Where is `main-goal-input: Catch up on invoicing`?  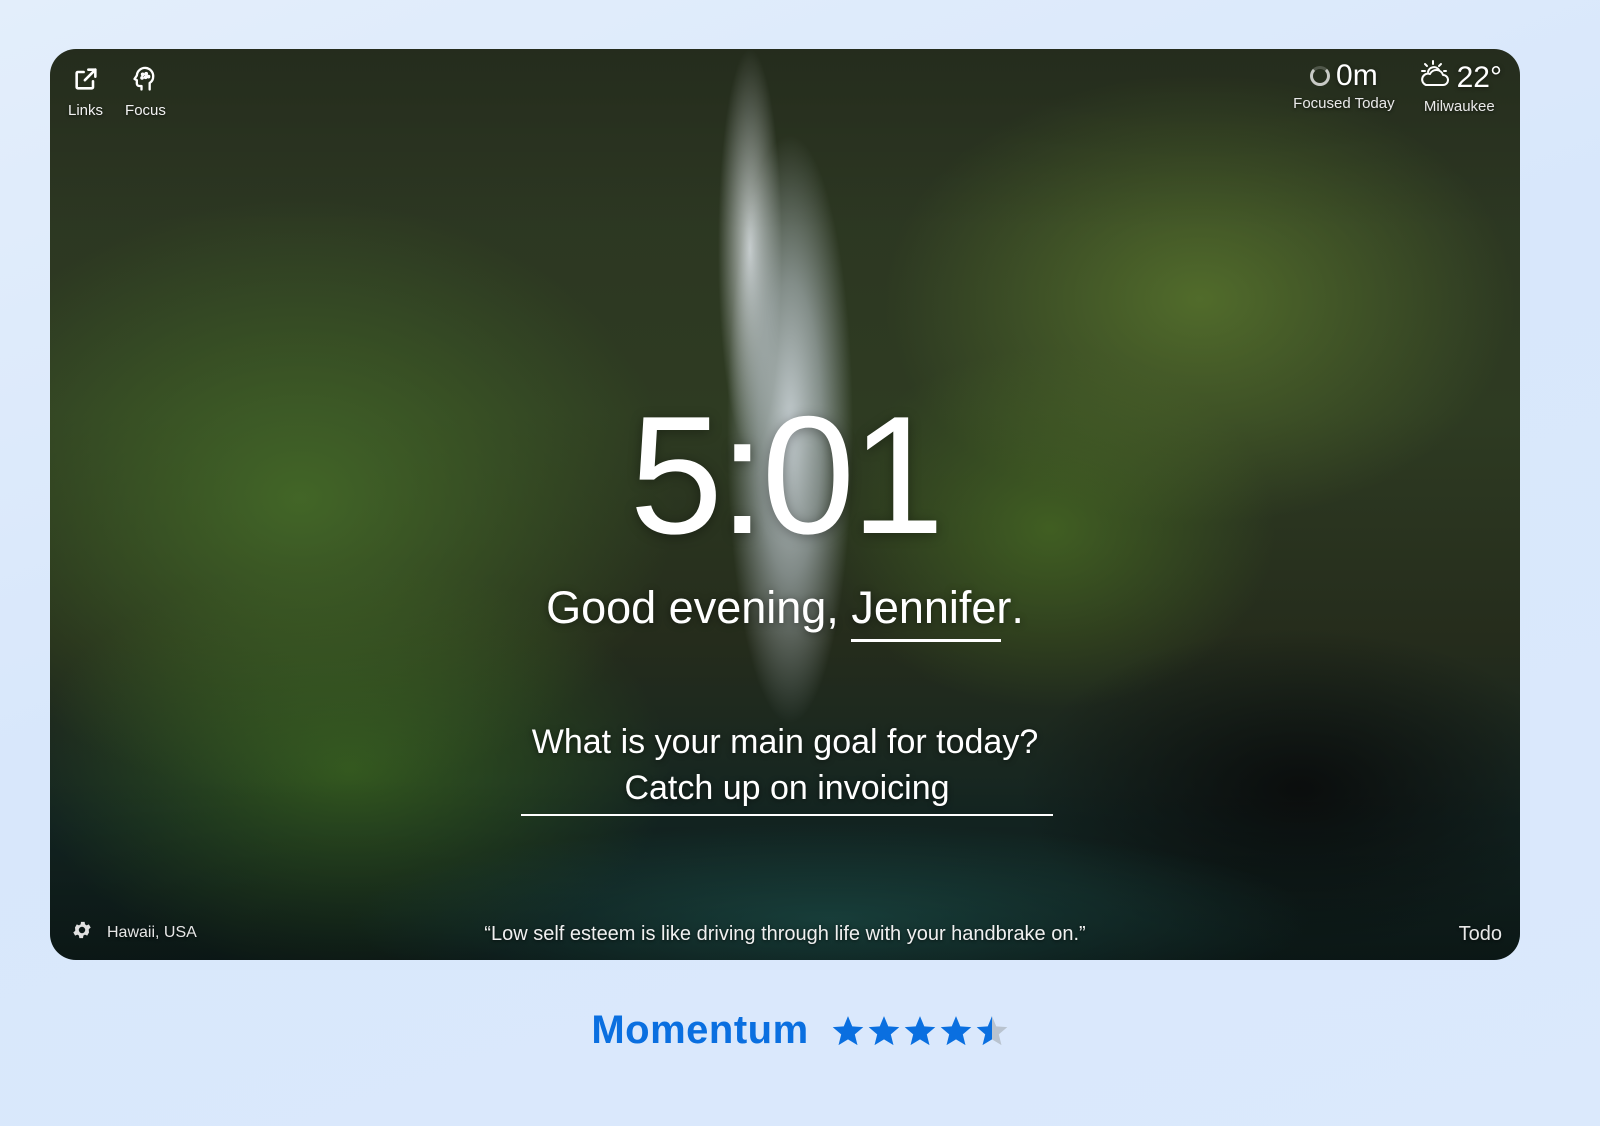 main-goal-input: Catch up on invoicing is located at coordinates (787, 792).